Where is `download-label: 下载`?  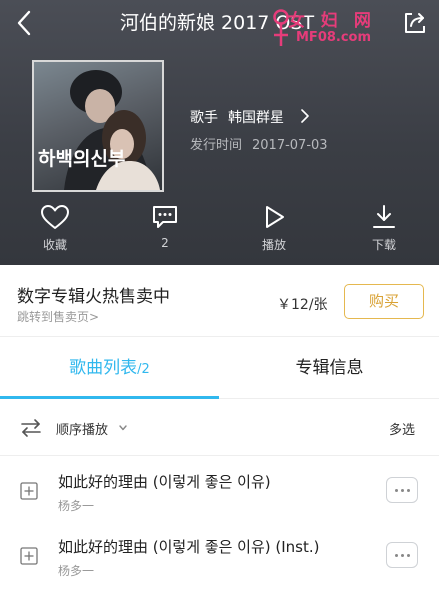
download-label: 下载 is located at coordinates (383, 245).